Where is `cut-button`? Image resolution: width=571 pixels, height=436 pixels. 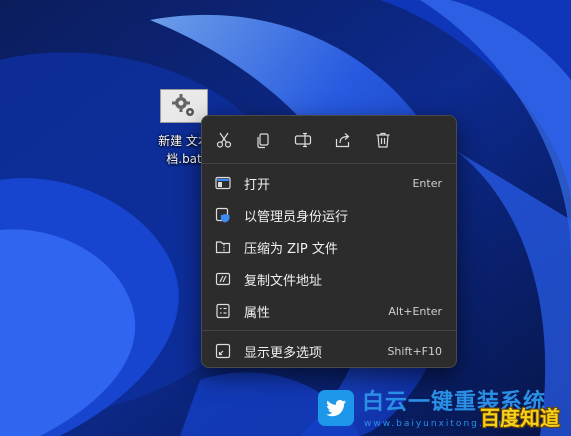
cut-button is located at coordinates (224, 140).